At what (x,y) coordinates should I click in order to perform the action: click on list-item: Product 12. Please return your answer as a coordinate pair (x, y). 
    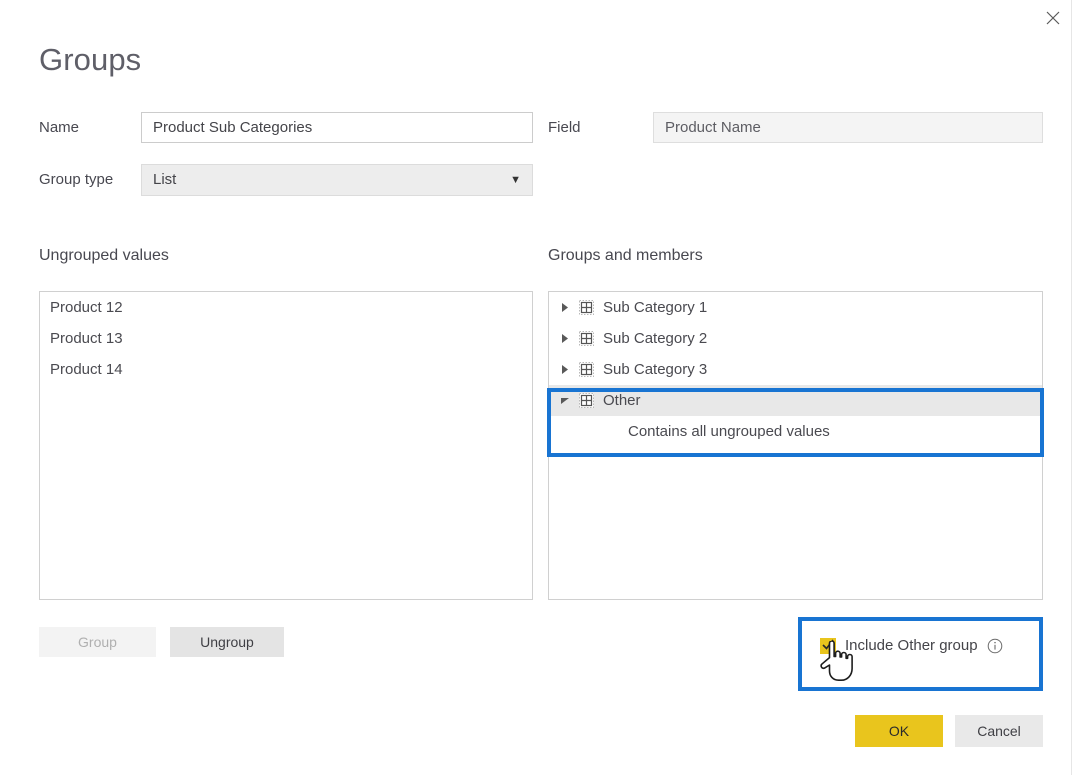
    Looking at the image, I should click on (286, 307).